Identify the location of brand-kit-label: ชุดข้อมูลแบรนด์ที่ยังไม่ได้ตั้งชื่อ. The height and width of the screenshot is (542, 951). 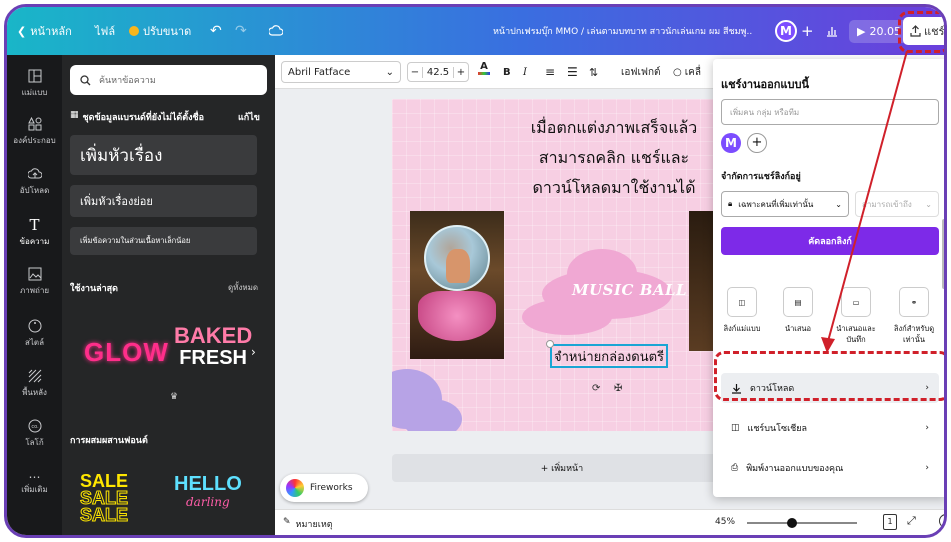
(143, 118).